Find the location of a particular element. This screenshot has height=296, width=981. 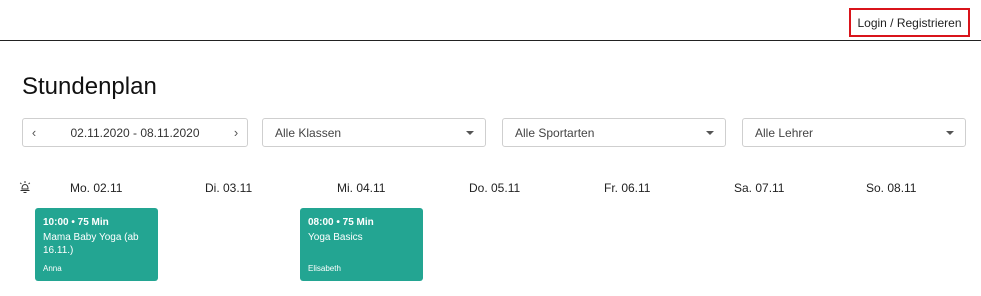

class-filter-select: Alle Klassen is located at coordinates (374, 132).